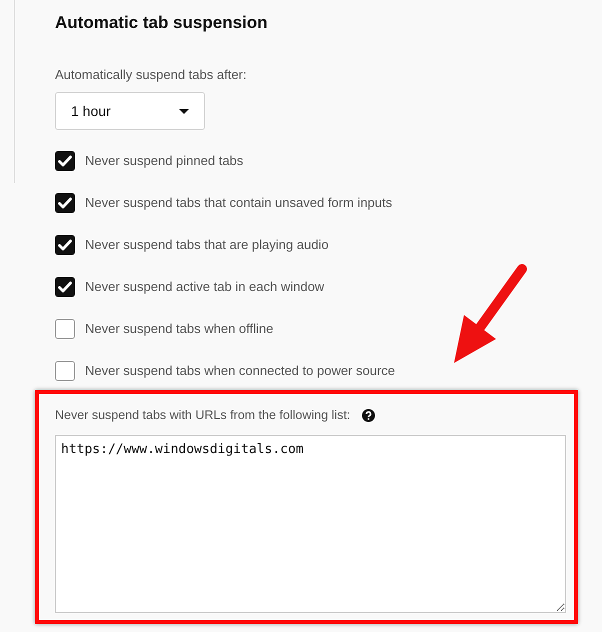 The width and height of the screenshot is (602, 632). Describe the element at coordinates (151, 75) in the screenshot. I see `field-label: Automatically suspend tabs after:` at that location.